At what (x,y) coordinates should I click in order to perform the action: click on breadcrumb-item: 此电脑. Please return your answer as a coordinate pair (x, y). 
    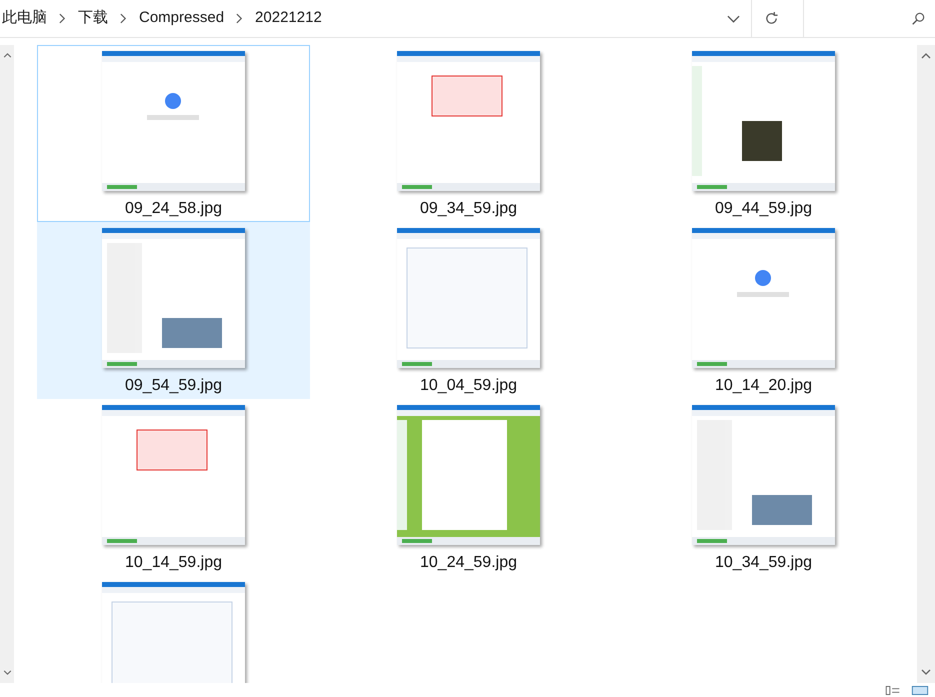
    Looking at the image, I should click on (24, 18).